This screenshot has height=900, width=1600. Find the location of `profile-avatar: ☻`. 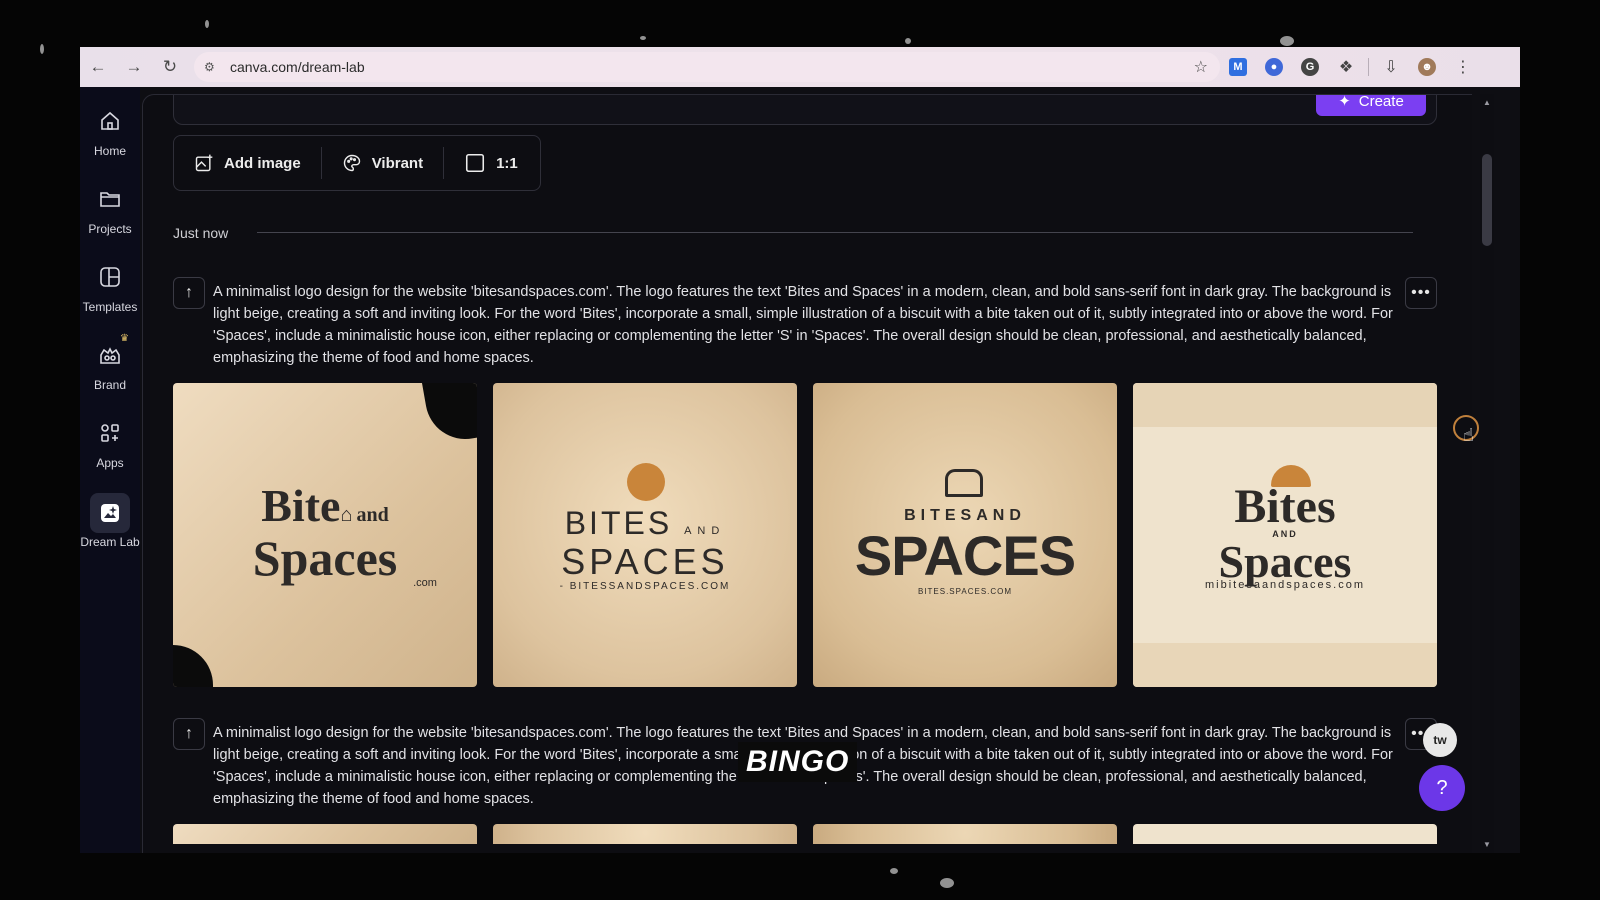

profile-avatar: ☻ is located at coordinates (1427, 67).